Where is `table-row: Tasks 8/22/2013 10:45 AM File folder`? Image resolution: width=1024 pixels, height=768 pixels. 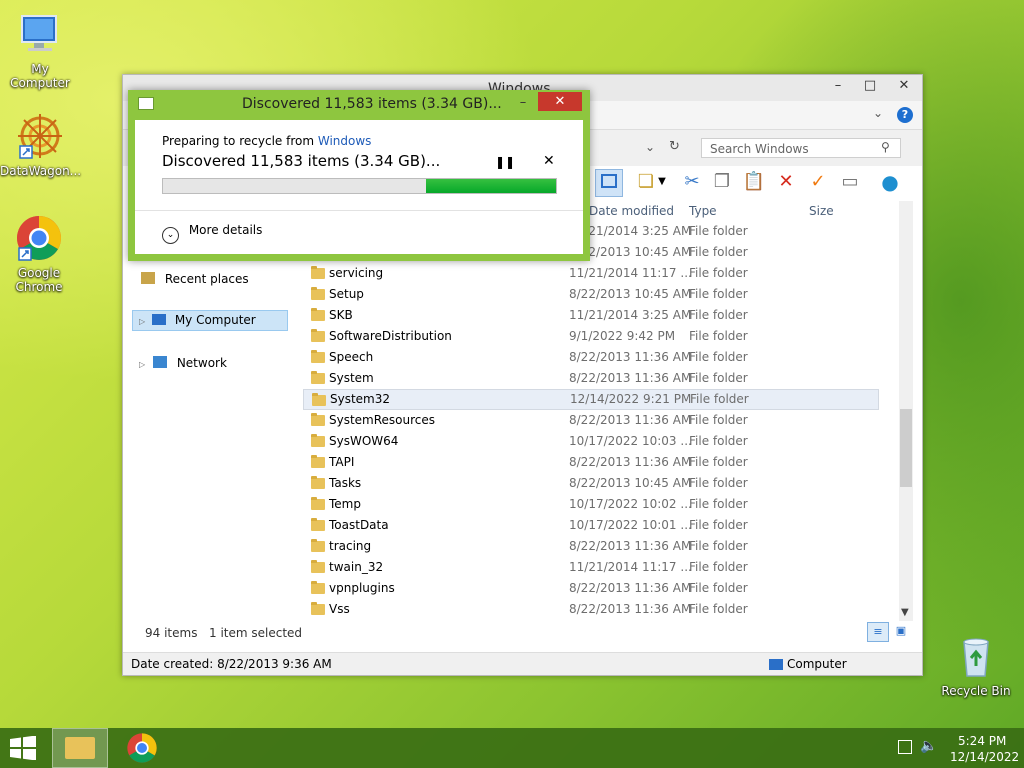 table-row: Tasks 8/22/2013 10:45 AM File folder is located at coordinates (591, 483).